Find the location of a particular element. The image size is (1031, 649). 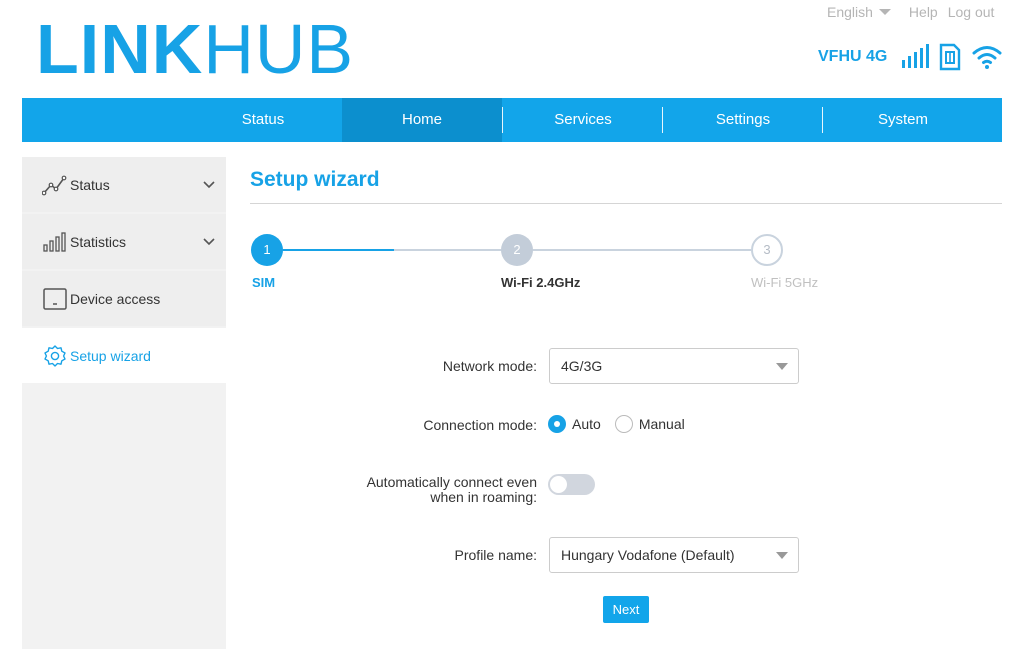

step-2-circle: 2 is located at coordinates (517, 250).